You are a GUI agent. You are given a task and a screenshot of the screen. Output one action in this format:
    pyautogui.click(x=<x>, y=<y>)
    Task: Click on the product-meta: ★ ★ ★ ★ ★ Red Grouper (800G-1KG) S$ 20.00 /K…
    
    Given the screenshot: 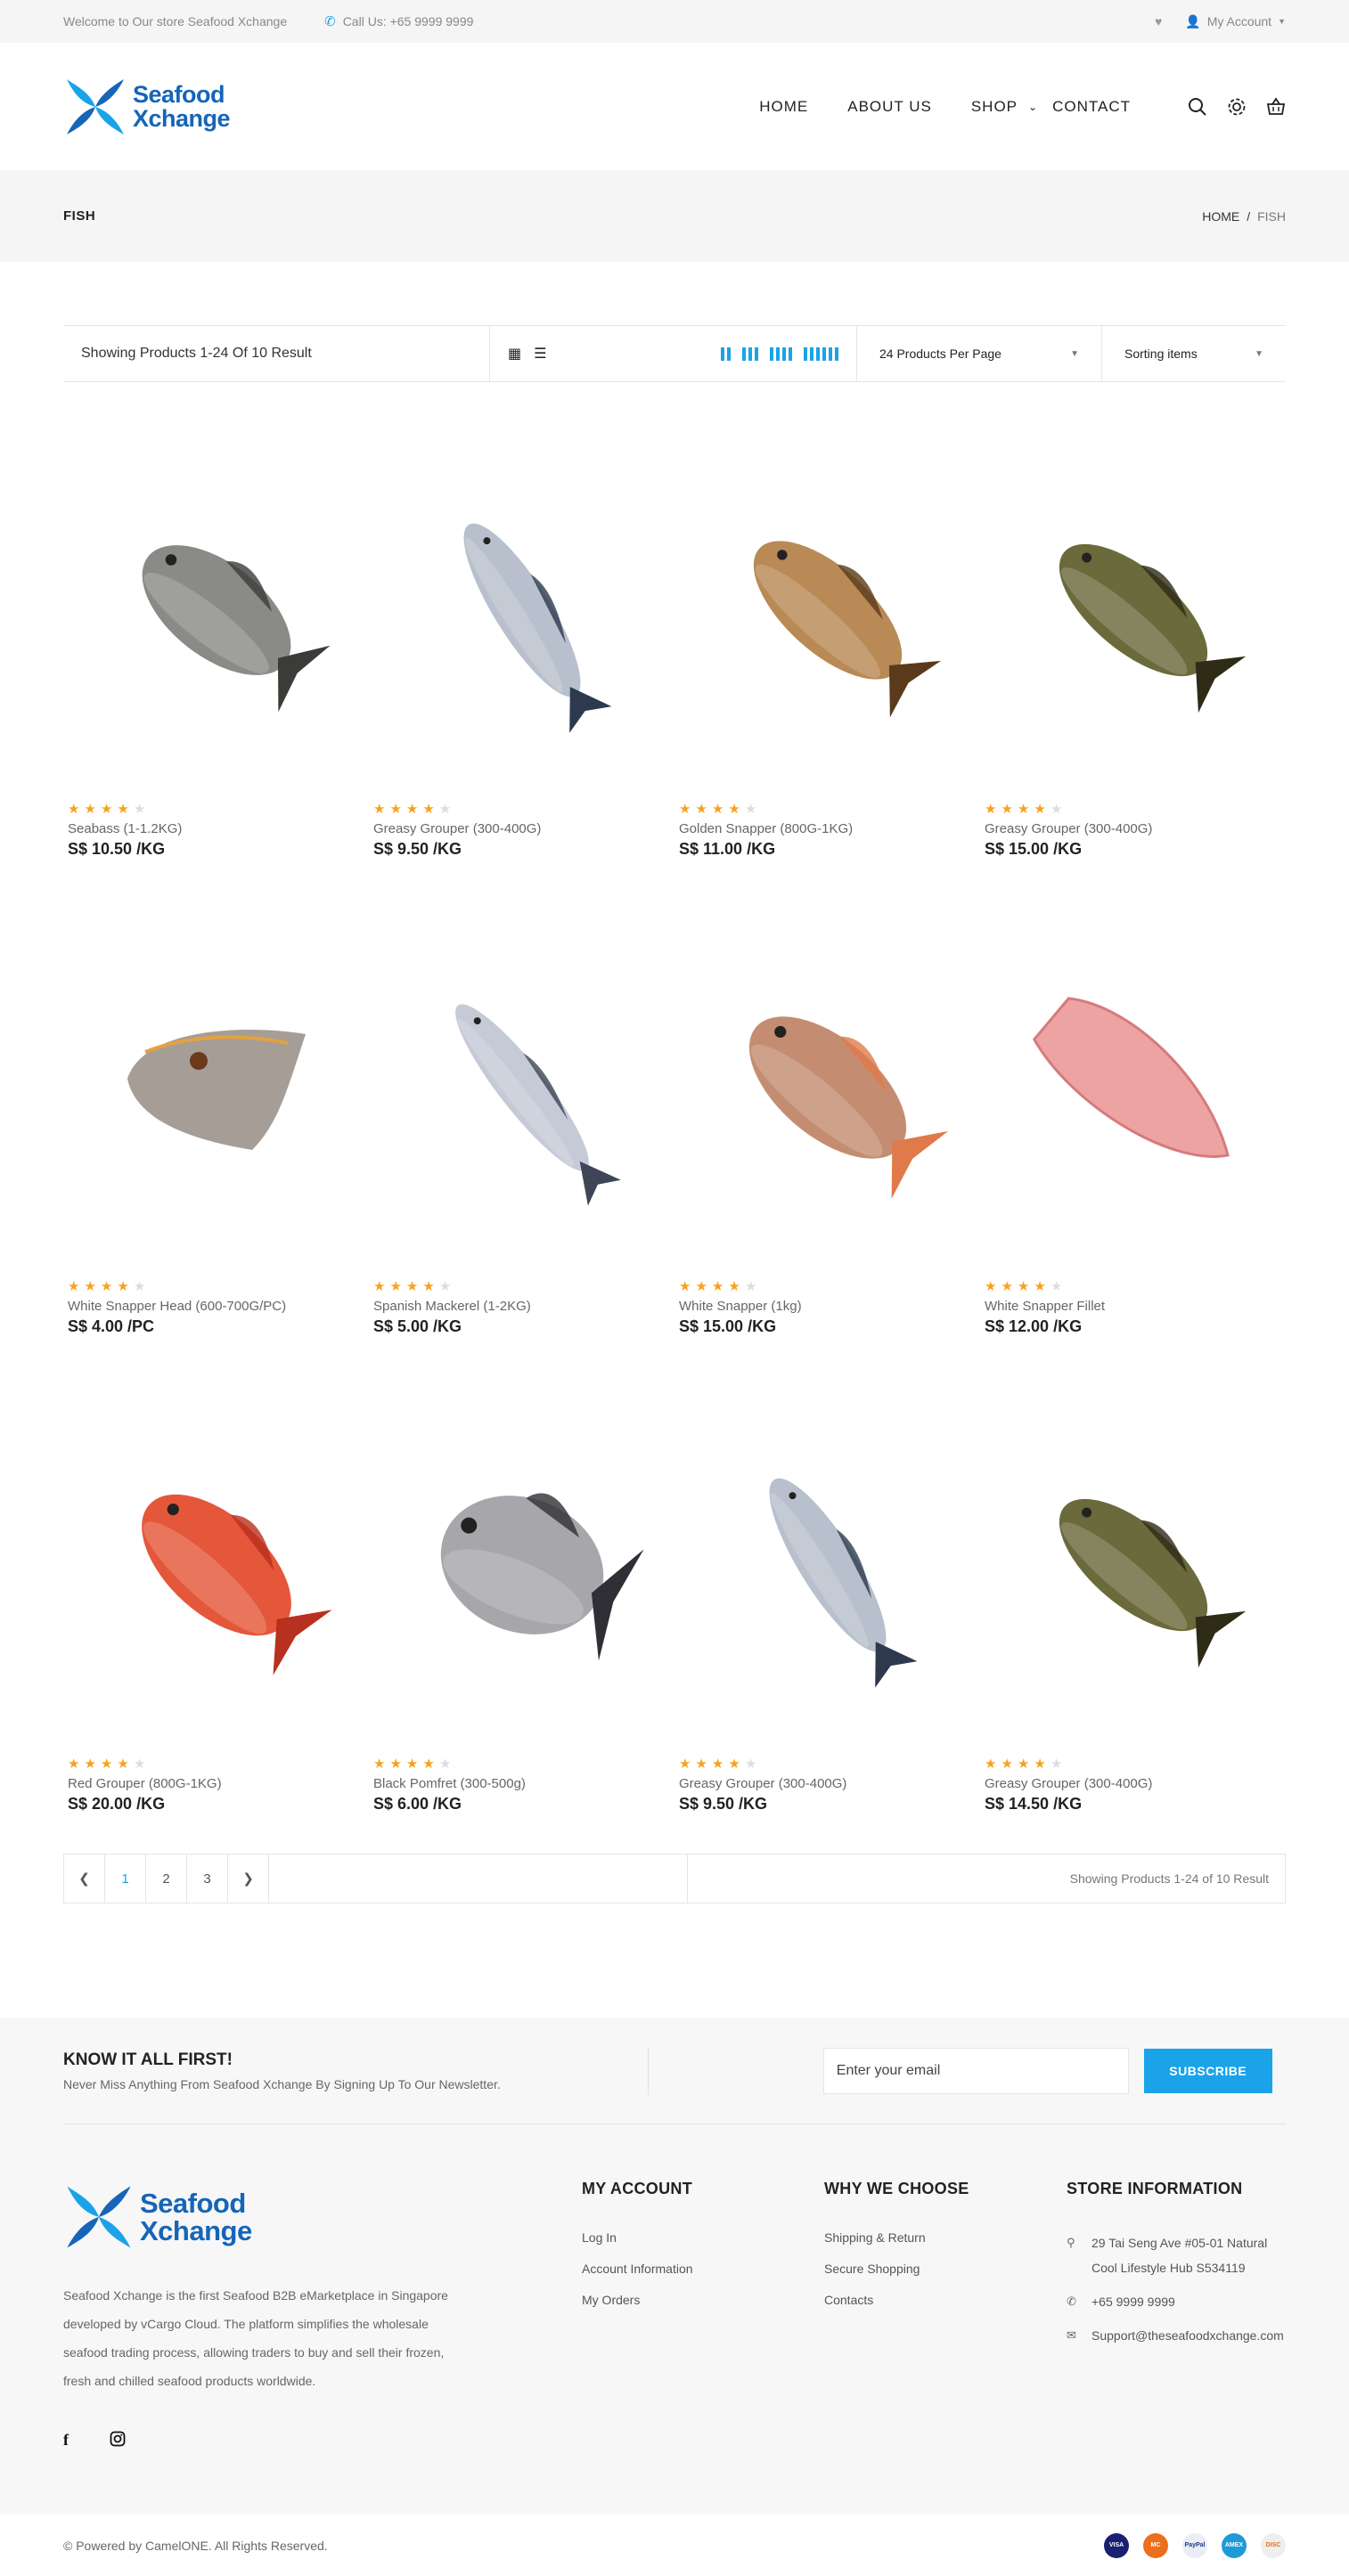 What is the action you would take?
    pyautogui.click(x=216, y=1786)
    